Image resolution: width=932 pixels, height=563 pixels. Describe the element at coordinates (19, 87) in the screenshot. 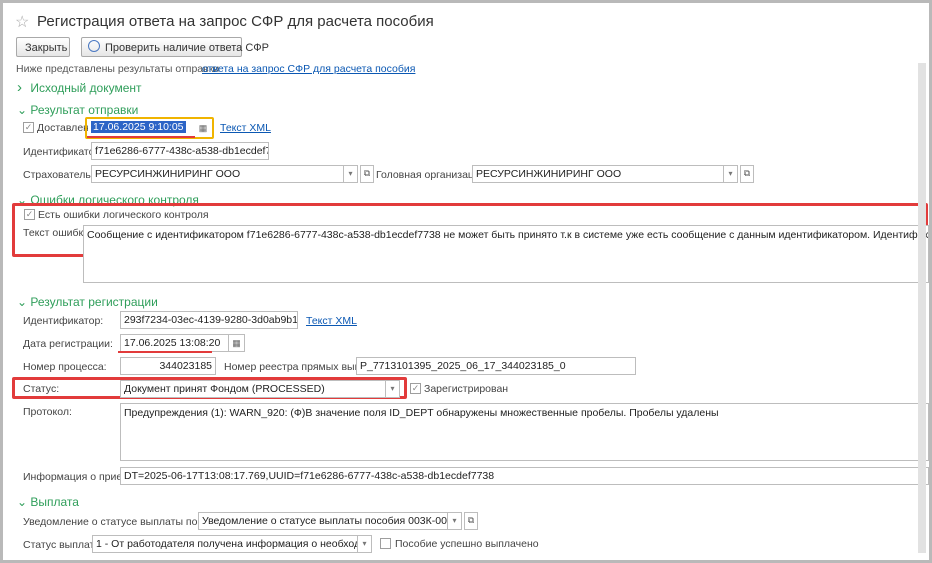

I see `chevron-right-icon: ›` at that location.